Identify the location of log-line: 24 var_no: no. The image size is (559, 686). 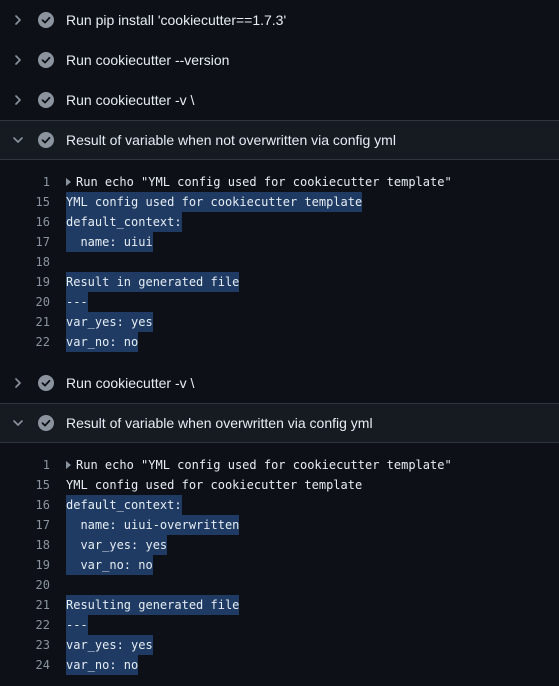
(279, 665).